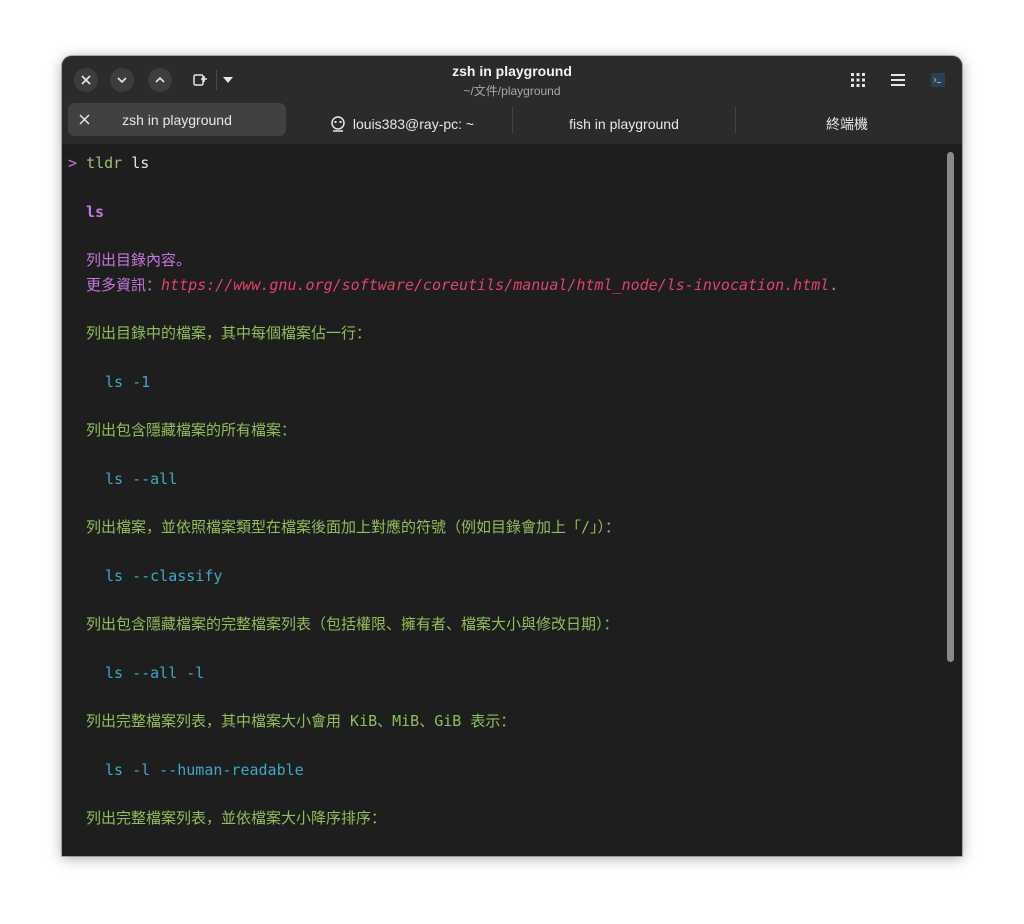  What do you see at coordinates (95, 212) in the screenshot?
I see `page-name: ls` at bounding box center [95, 212].